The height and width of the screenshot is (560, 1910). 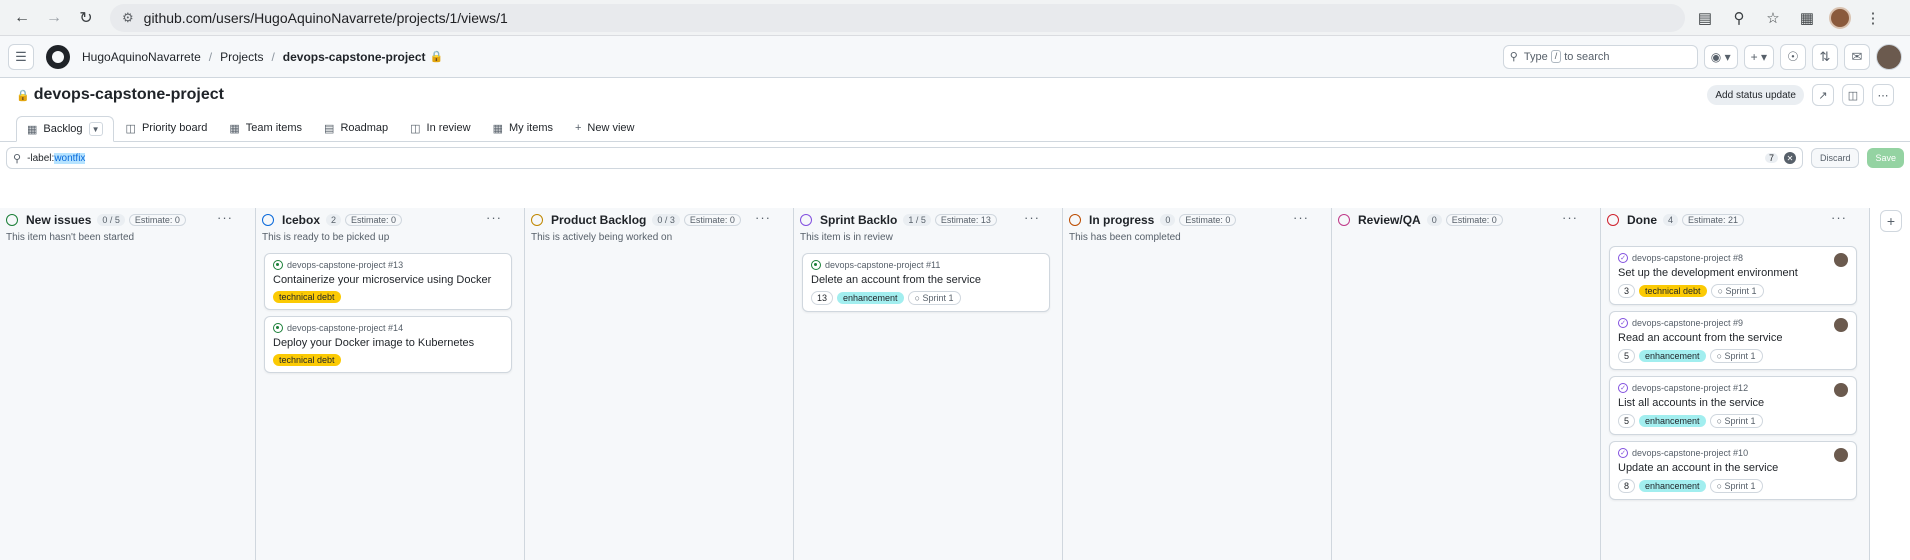 What do you see at coordinates (1600, 56) in the screenshot?
I see `search-input: ⚲ Type / to search` at bounding box center [1600, 56].